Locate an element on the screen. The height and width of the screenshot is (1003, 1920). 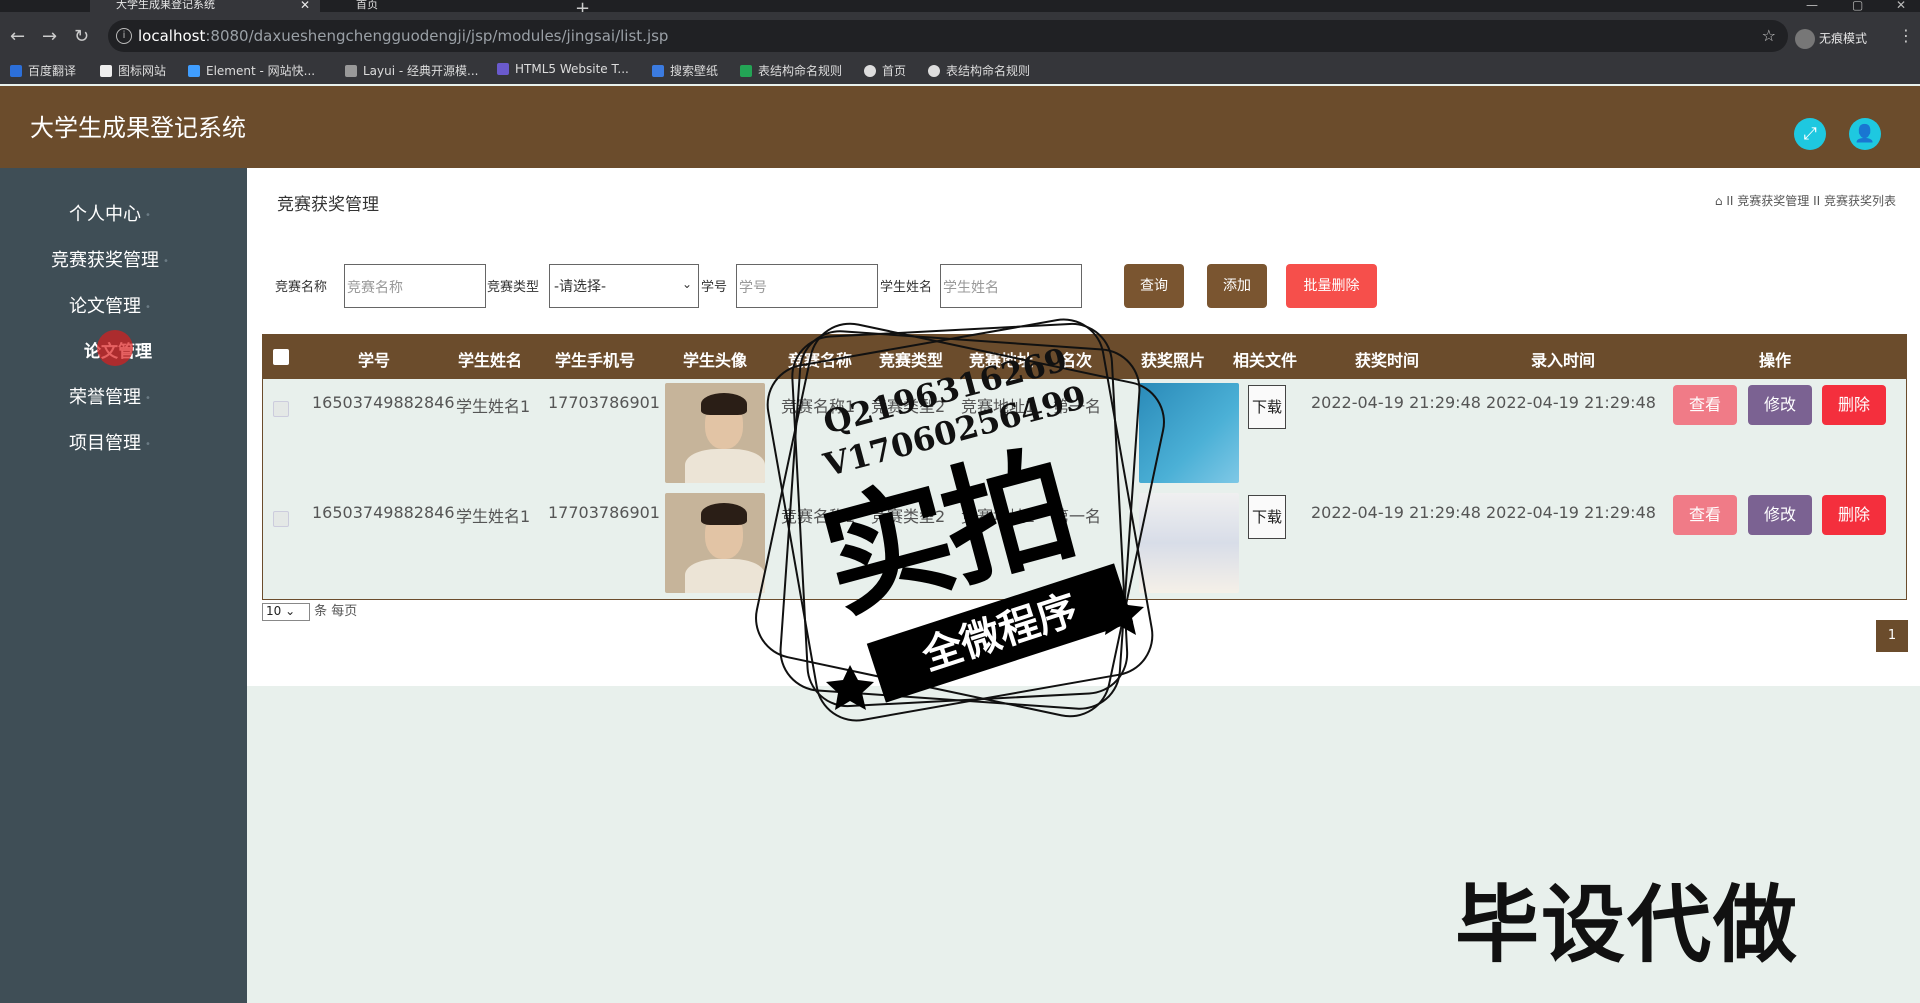
col-comp-addr: 竞赛地址 is located at coordinates (1001, 360).